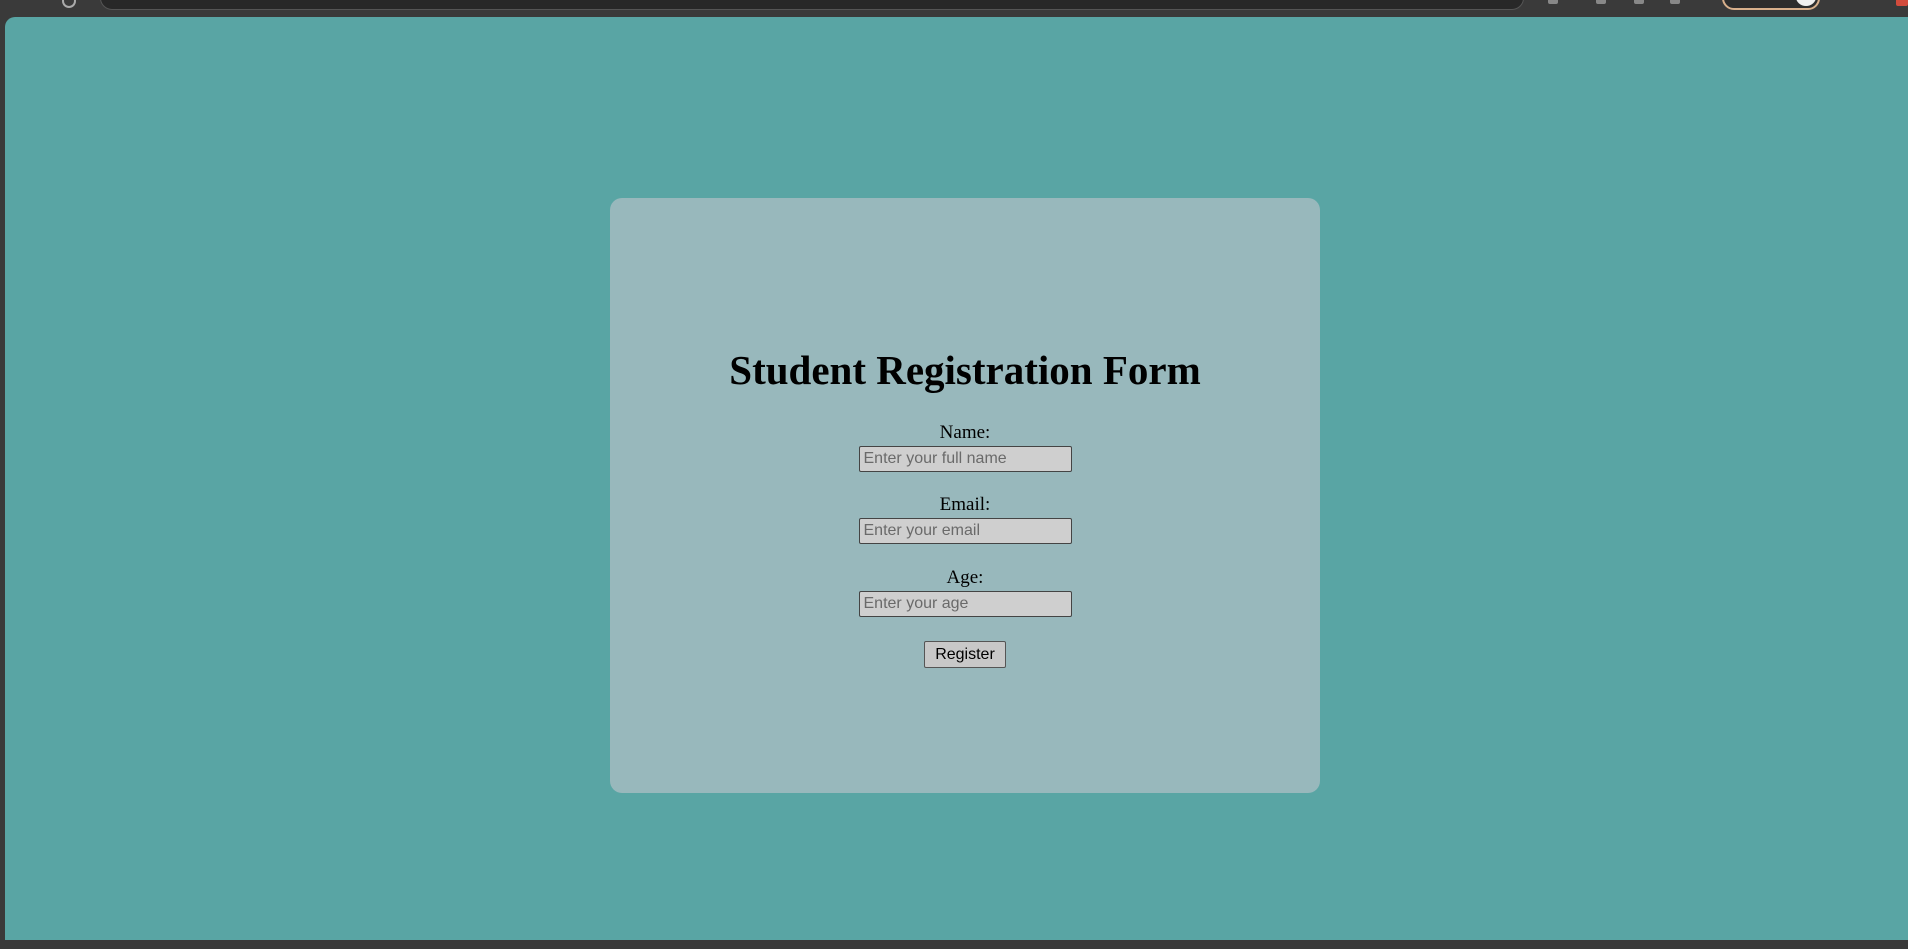 The height and width of the screenshot is (949, 1908). I want to click on age-field-group: Age:, so click(965, 592).